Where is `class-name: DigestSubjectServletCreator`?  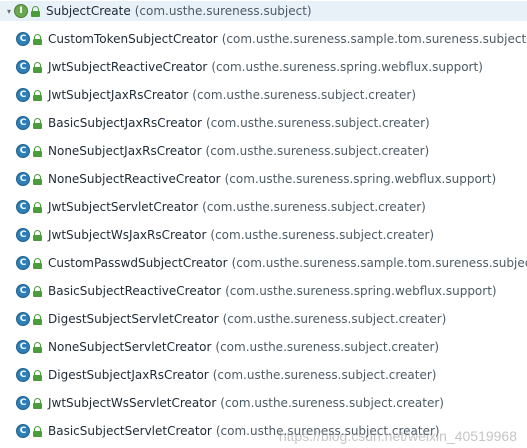 class-name: DigestSubjectServletCreator is located at coordinates (133, 319).